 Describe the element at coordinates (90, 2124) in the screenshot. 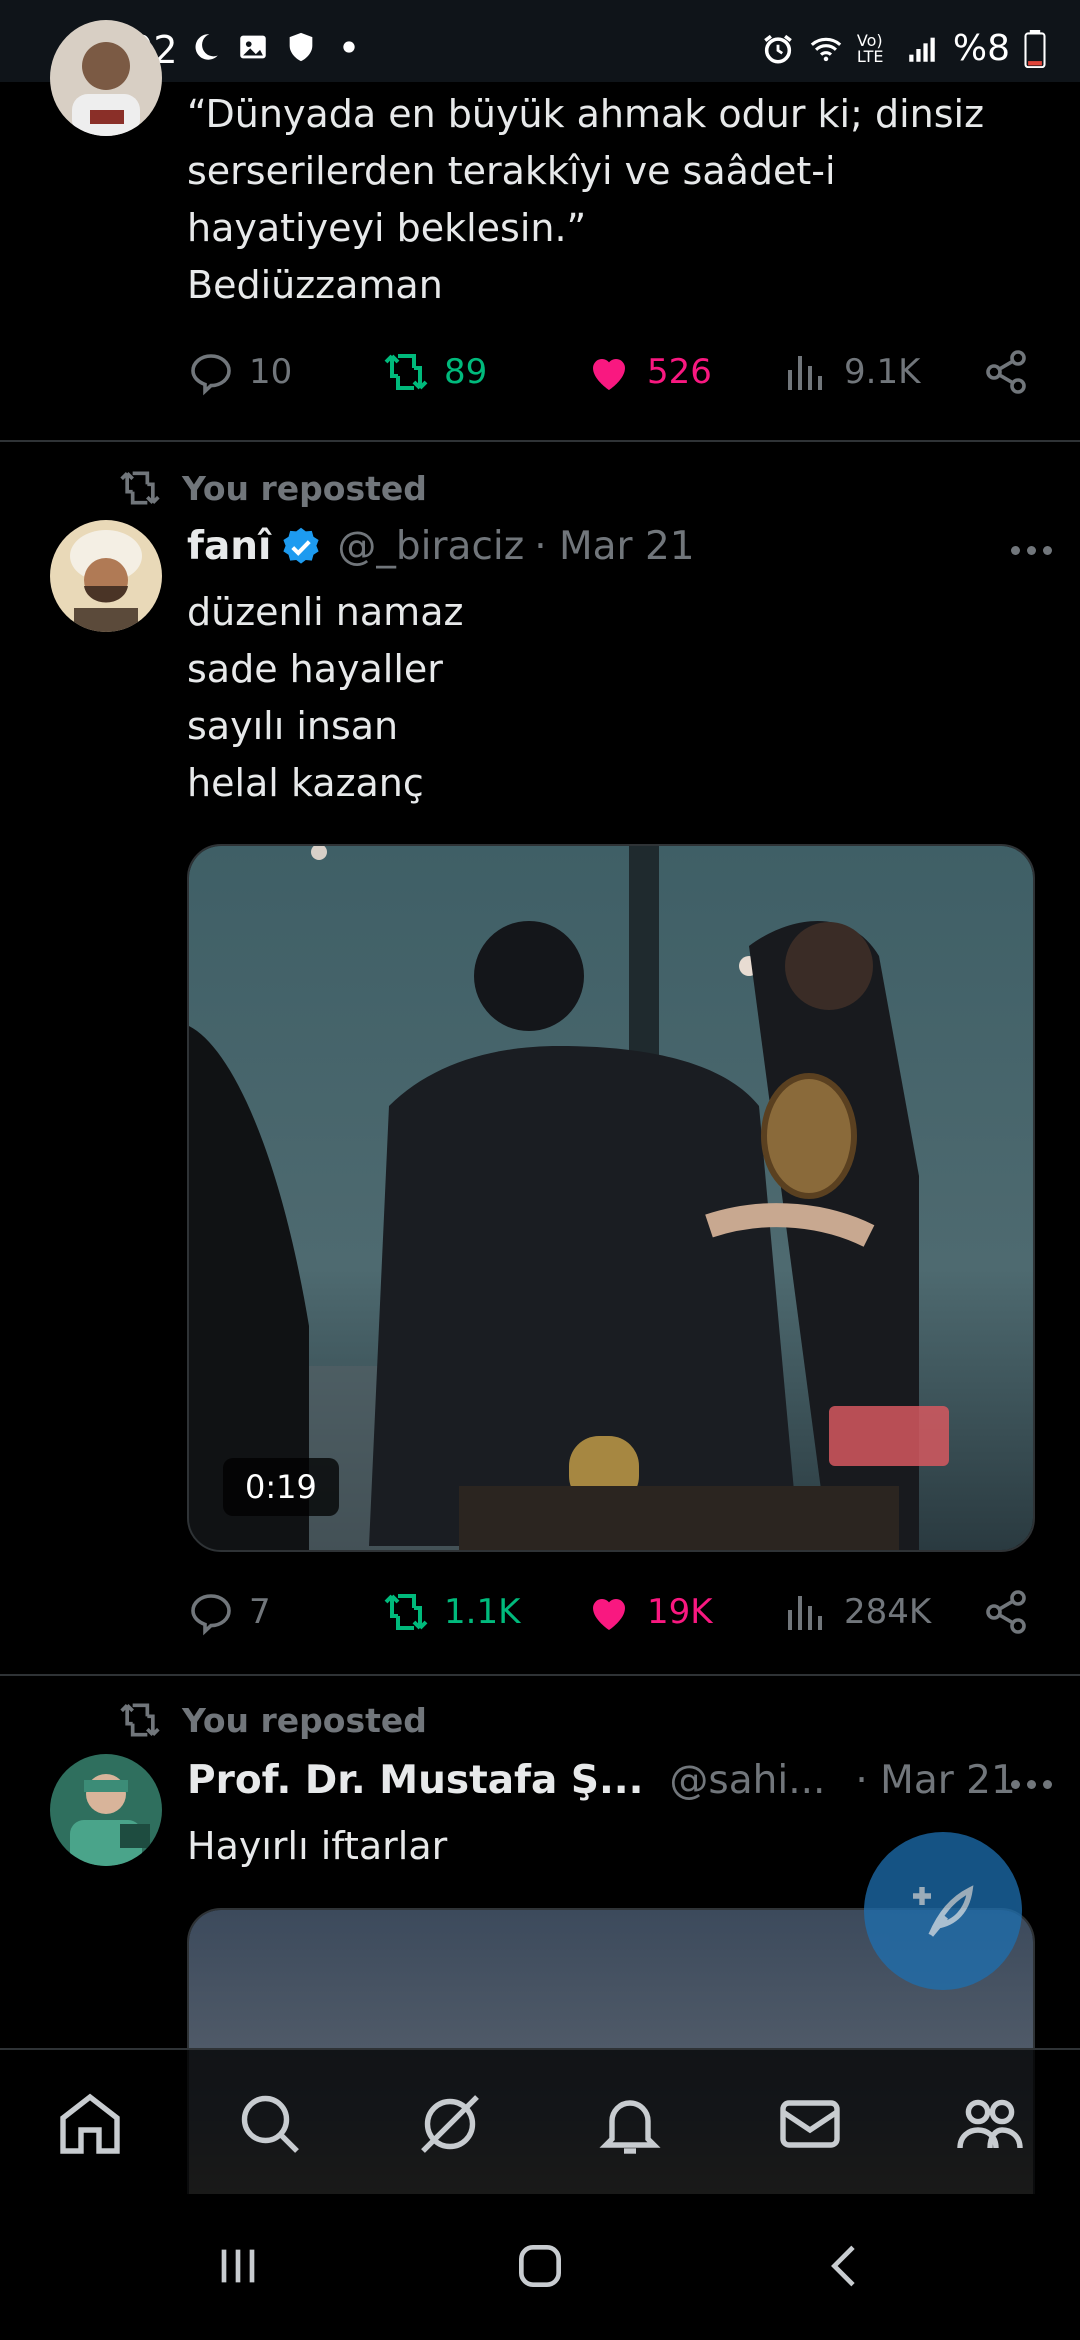

I see `home-icon` at that location.